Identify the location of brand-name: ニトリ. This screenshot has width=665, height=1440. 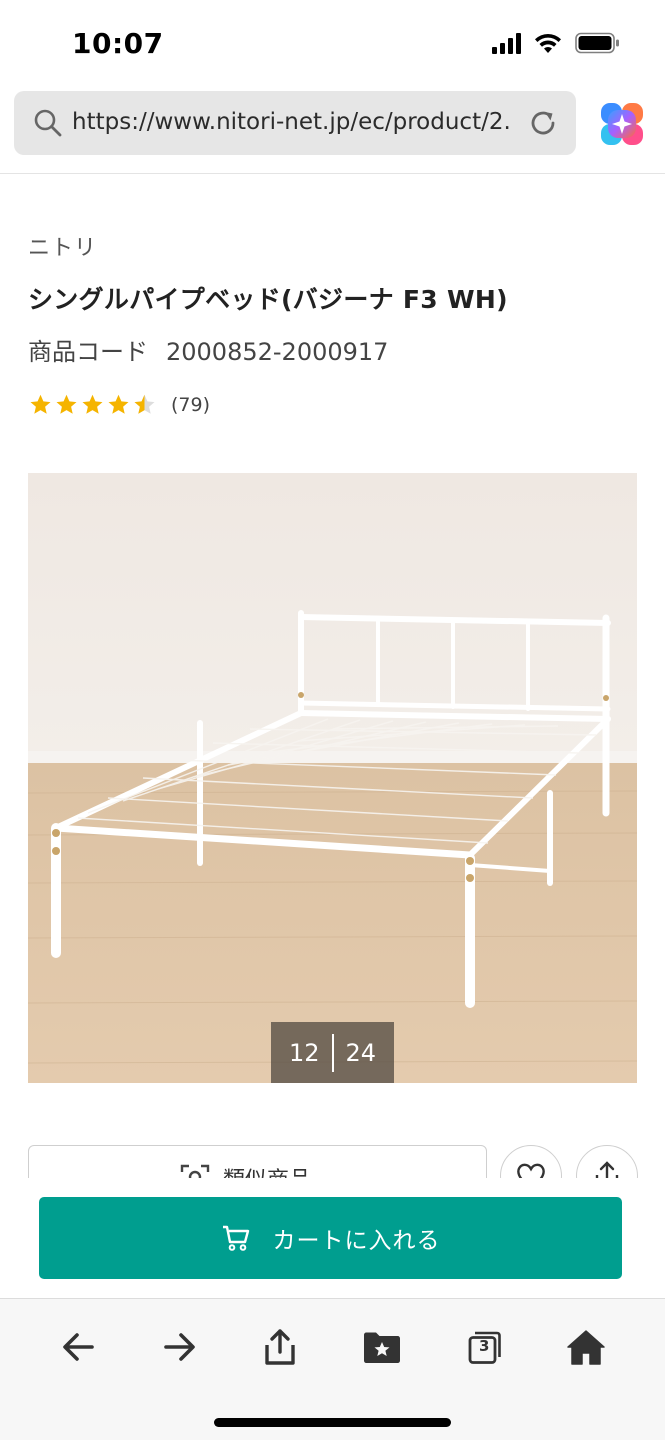
(62, 246).